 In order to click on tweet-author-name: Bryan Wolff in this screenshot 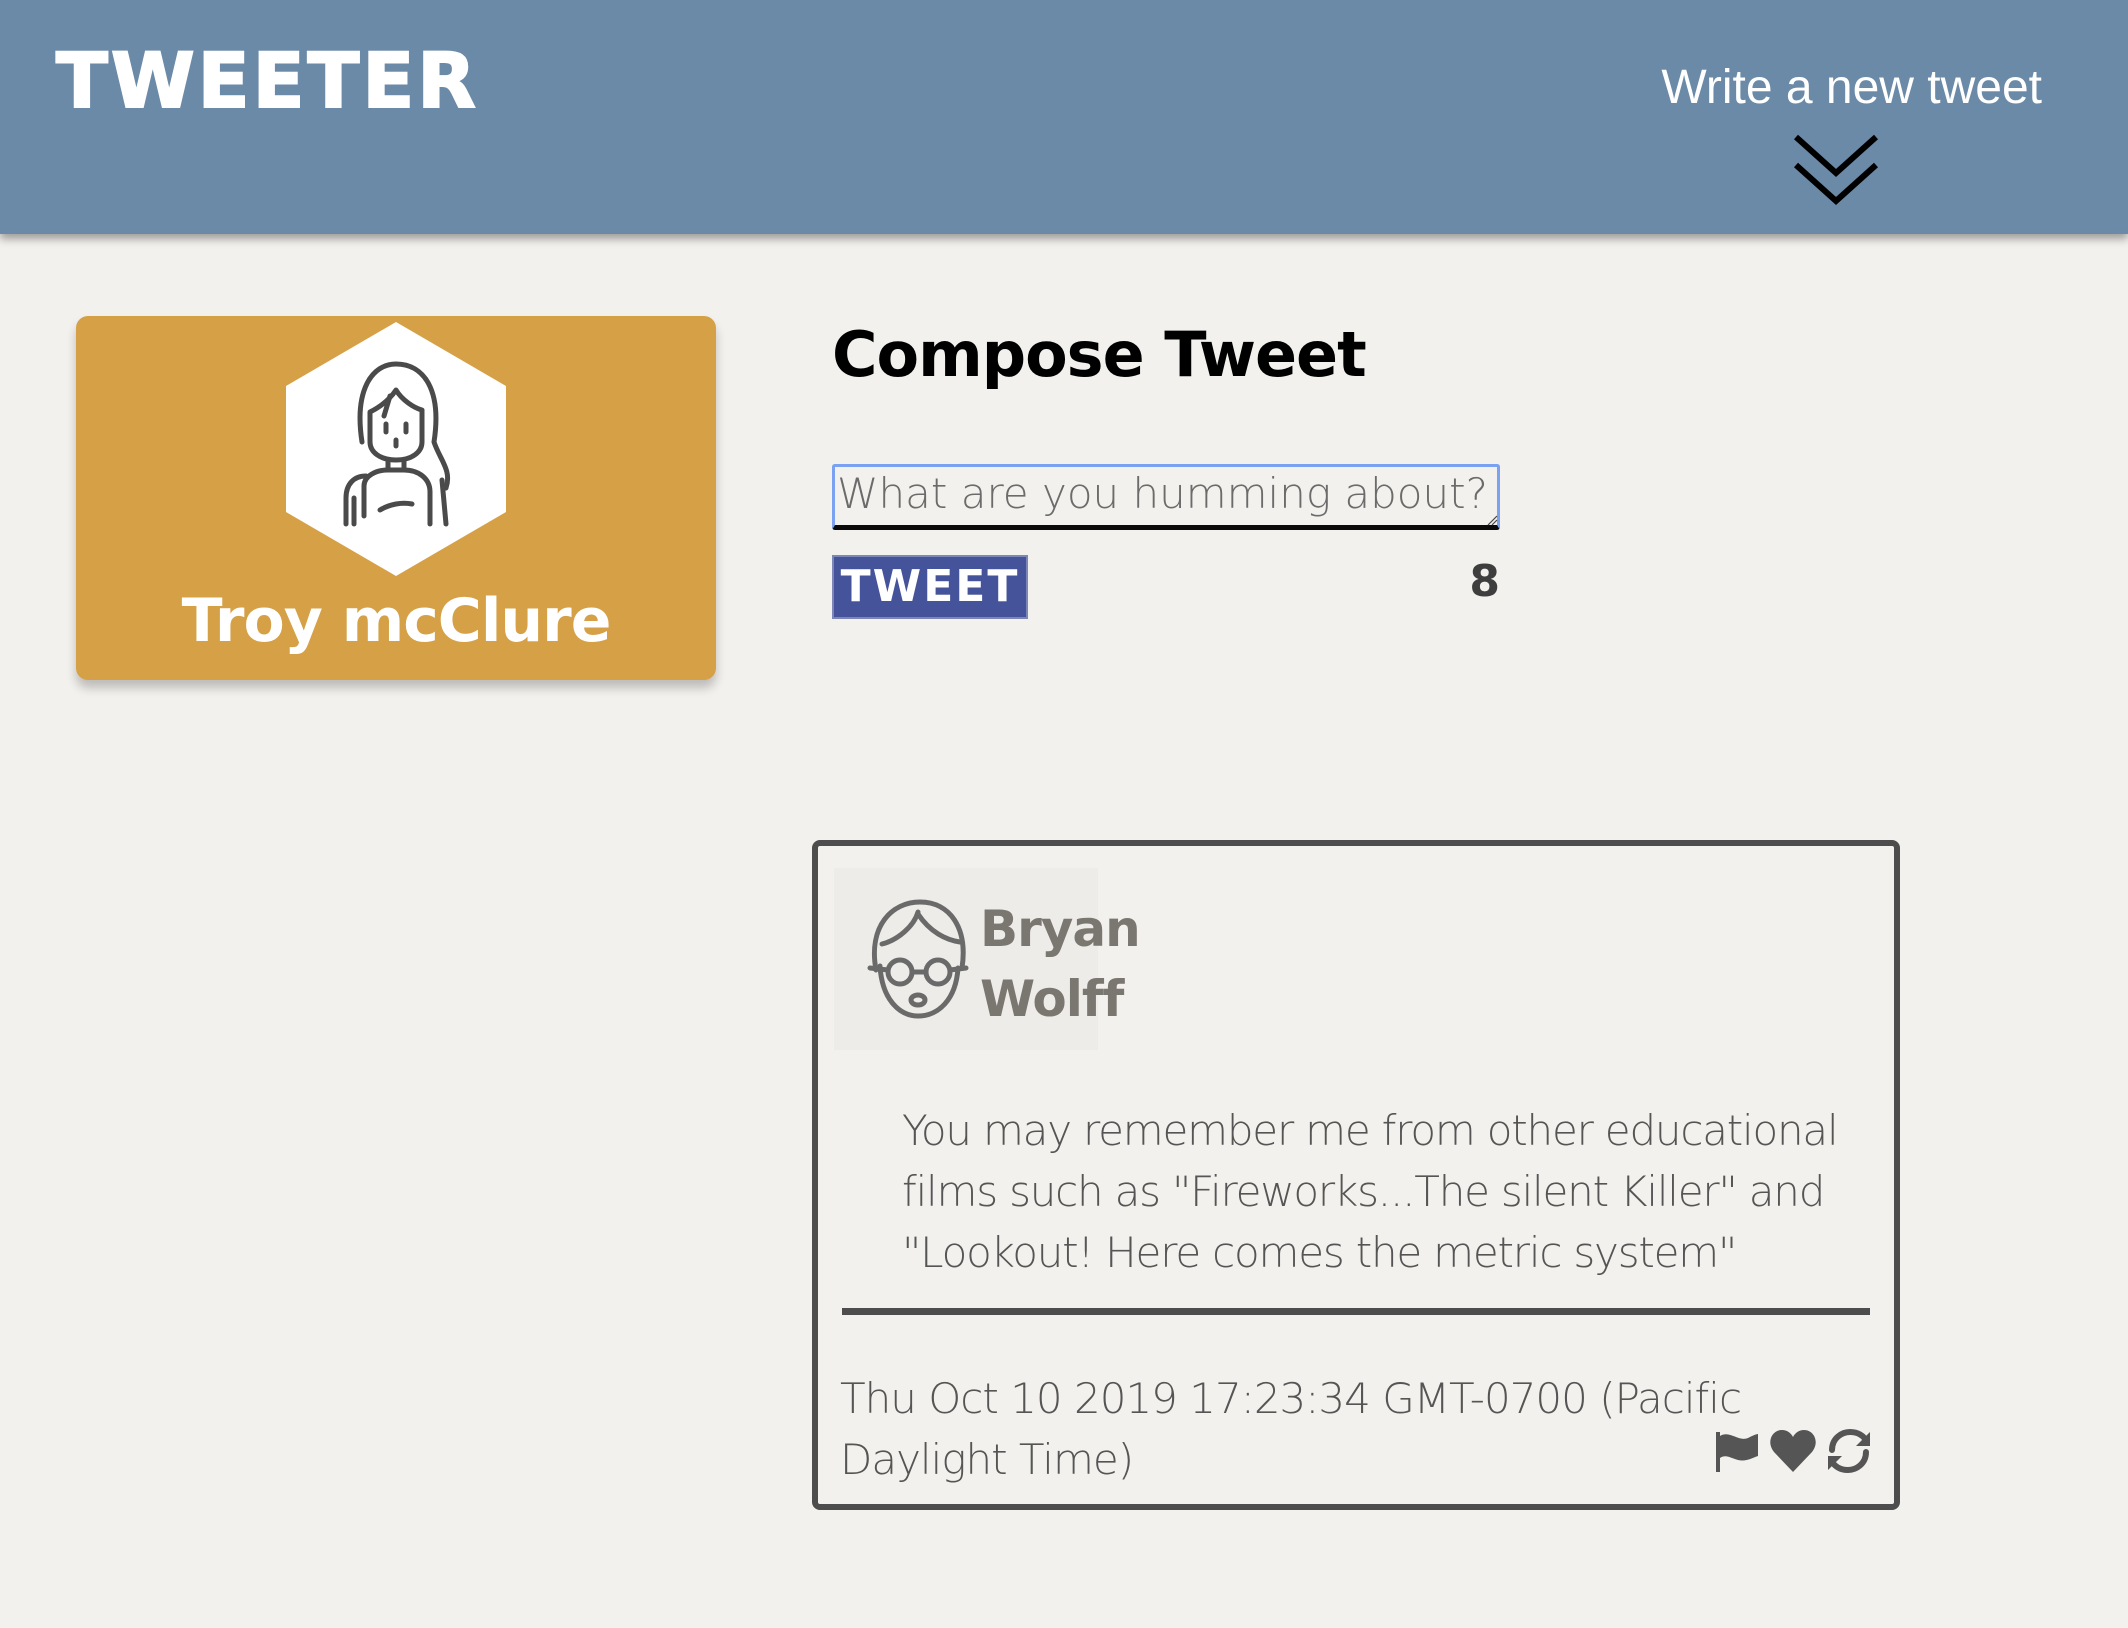, I will do `click(1060, 964)`.